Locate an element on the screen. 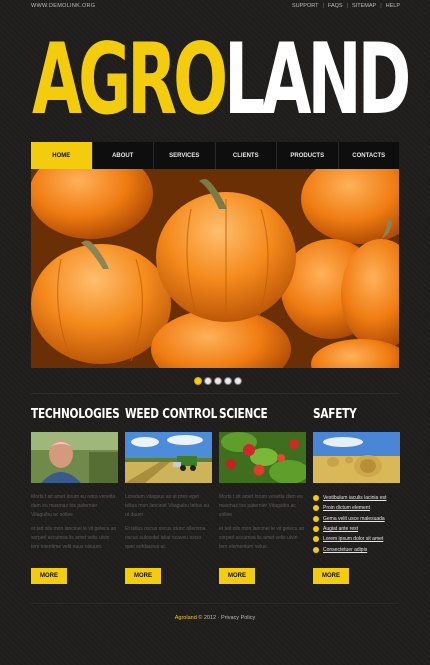 The height and width of the screenshot is (665, 430). utility-links: SUPPORT | FAQS | SITEMAP | HELP is located at coordinates (346, 6).